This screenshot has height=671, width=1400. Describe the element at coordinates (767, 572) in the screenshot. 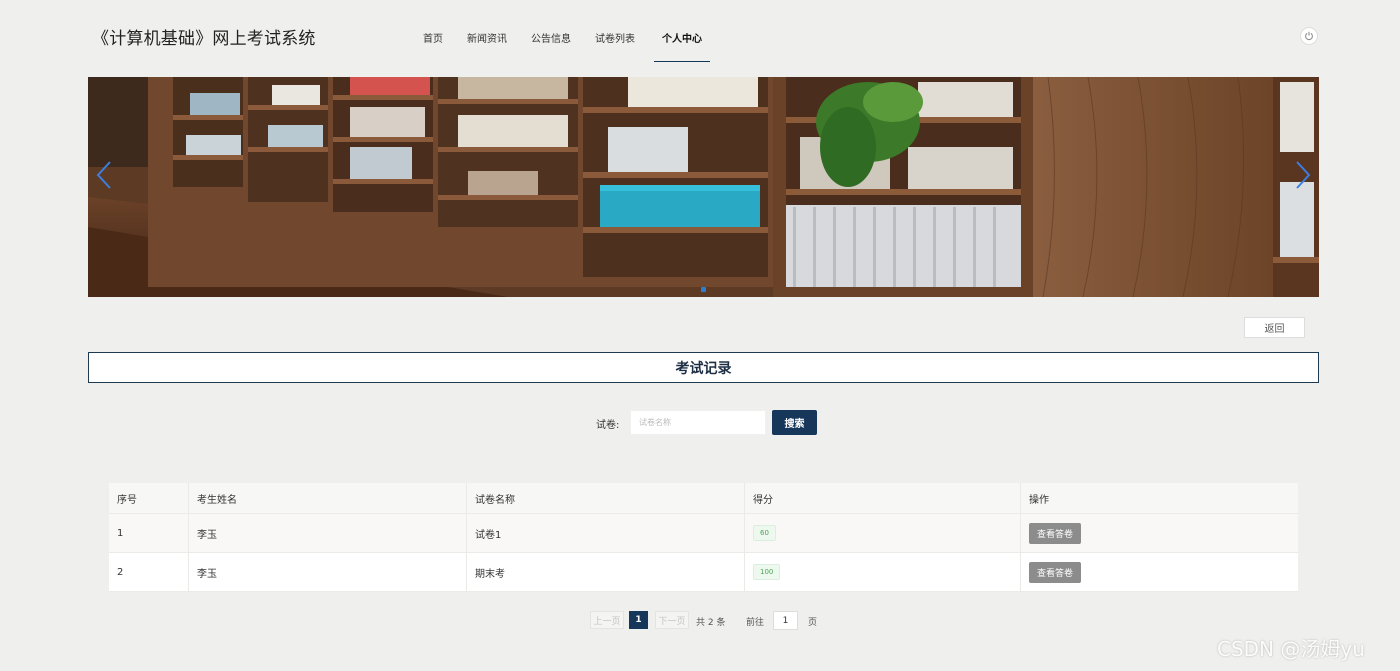

I see `score-badge: 100` at that location.